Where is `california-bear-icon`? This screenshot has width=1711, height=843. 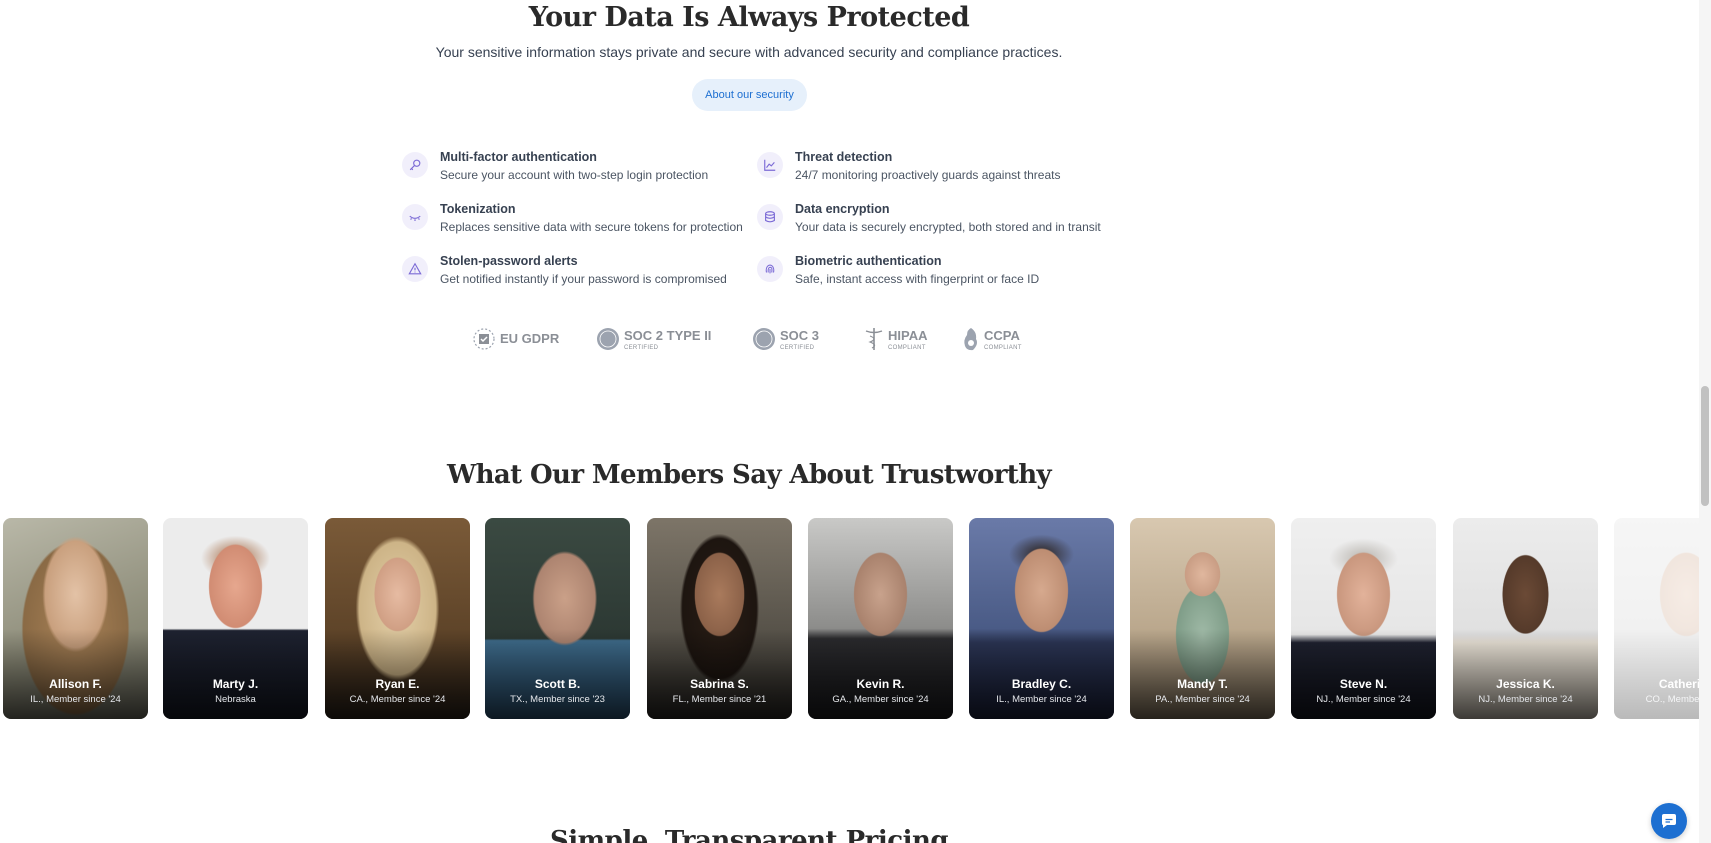 california-bear-icon is located at coordinates (971, 339).